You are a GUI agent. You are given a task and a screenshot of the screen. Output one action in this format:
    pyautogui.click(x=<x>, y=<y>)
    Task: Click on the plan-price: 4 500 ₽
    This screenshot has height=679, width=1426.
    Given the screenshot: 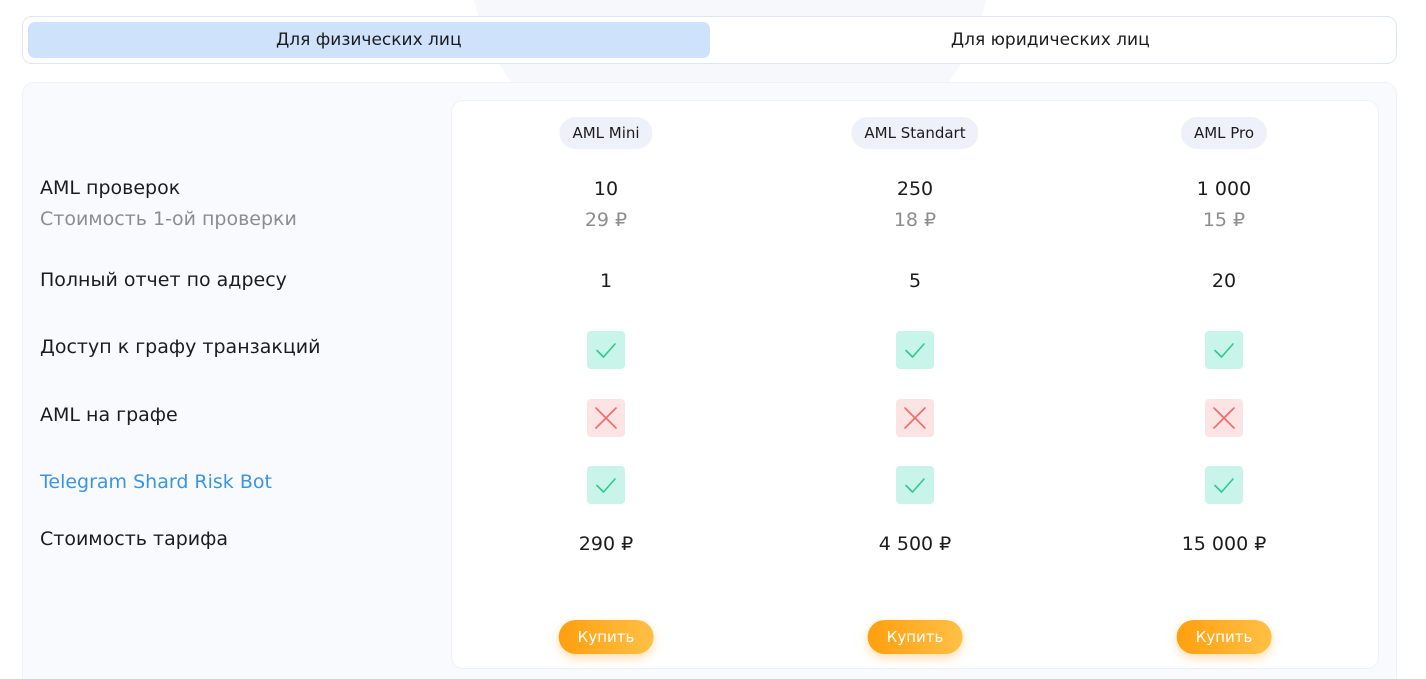 What is the action you would take?
    pyautogui.click(x=915, y=544)
    